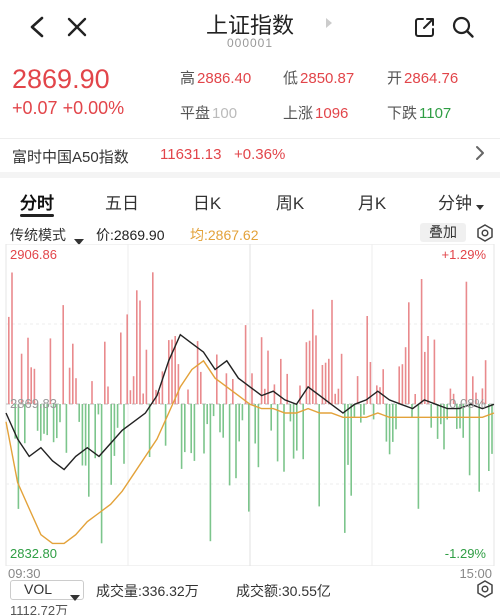  Describe the element at coordinates (423, 78) in the screenshot. I see `stat-open: 开 2864.76` at that location.